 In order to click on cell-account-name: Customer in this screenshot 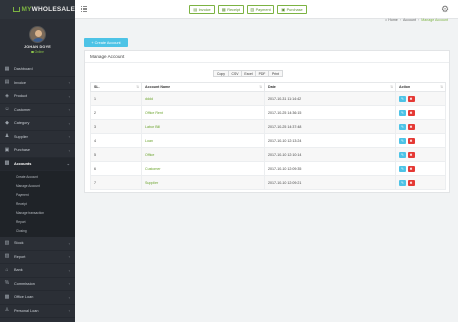, I will do `click(203, 168)`.